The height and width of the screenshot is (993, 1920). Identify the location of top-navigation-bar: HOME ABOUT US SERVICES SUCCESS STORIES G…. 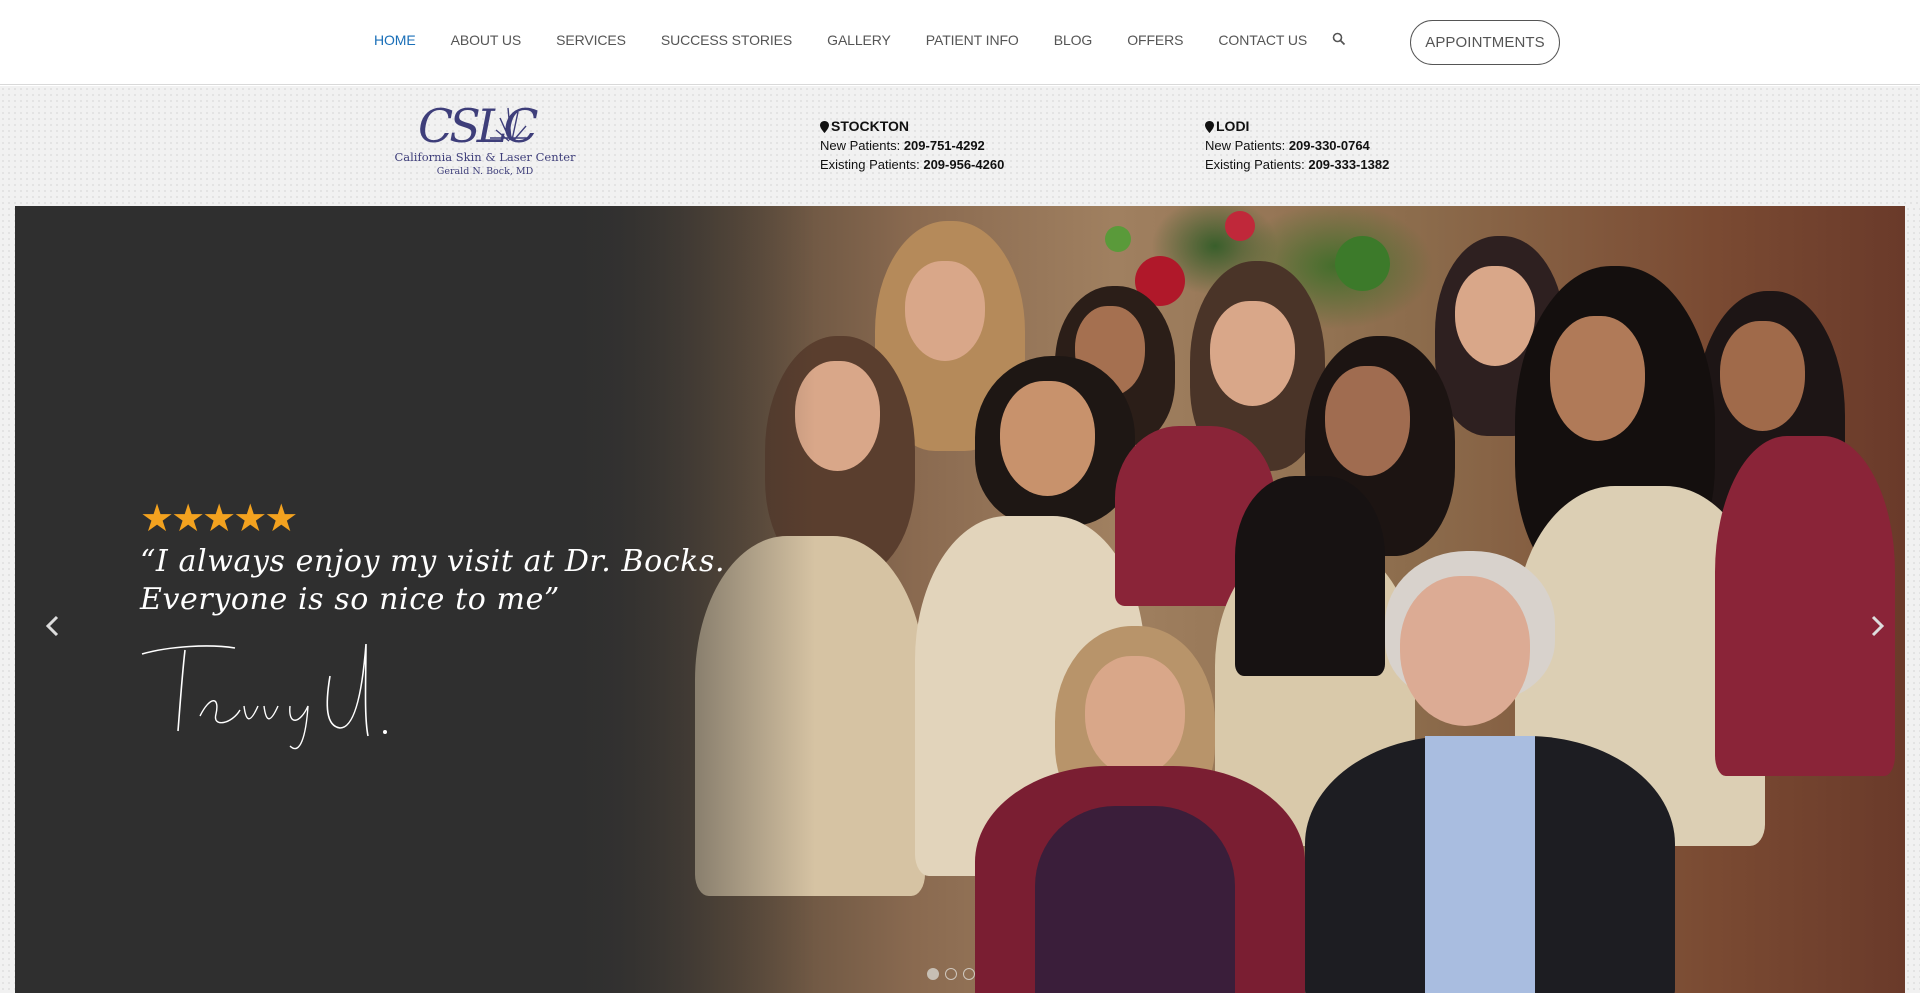
(960, 42).